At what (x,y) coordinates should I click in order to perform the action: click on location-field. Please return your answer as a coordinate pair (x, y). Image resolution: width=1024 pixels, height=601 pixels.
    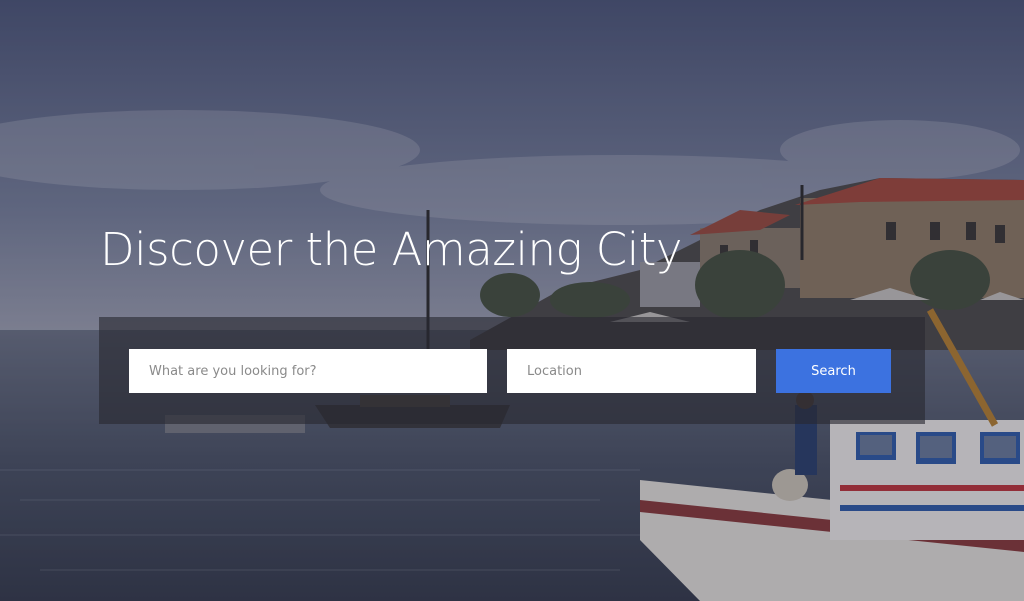
    Looking at the image, I should click on (631, 371).